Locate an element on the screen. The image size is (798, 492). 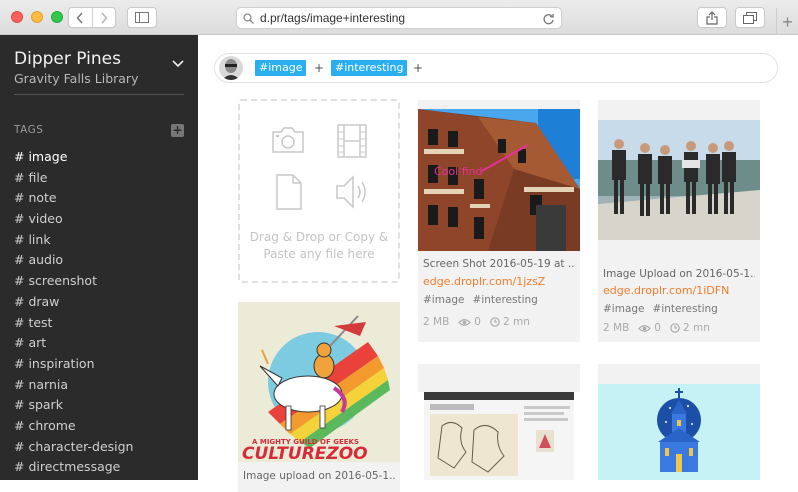
chevron-left-icon is located at coordinates (79, 17).